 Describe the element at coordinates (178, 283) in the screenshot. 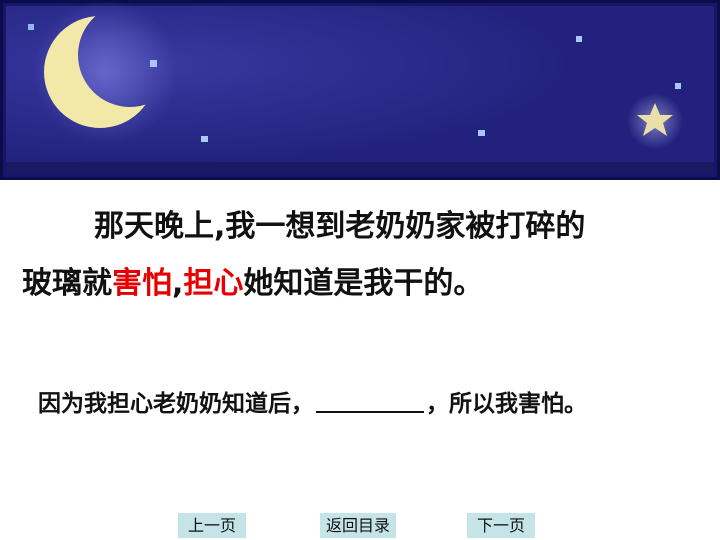

I see `passage-comma: ,` at that location.